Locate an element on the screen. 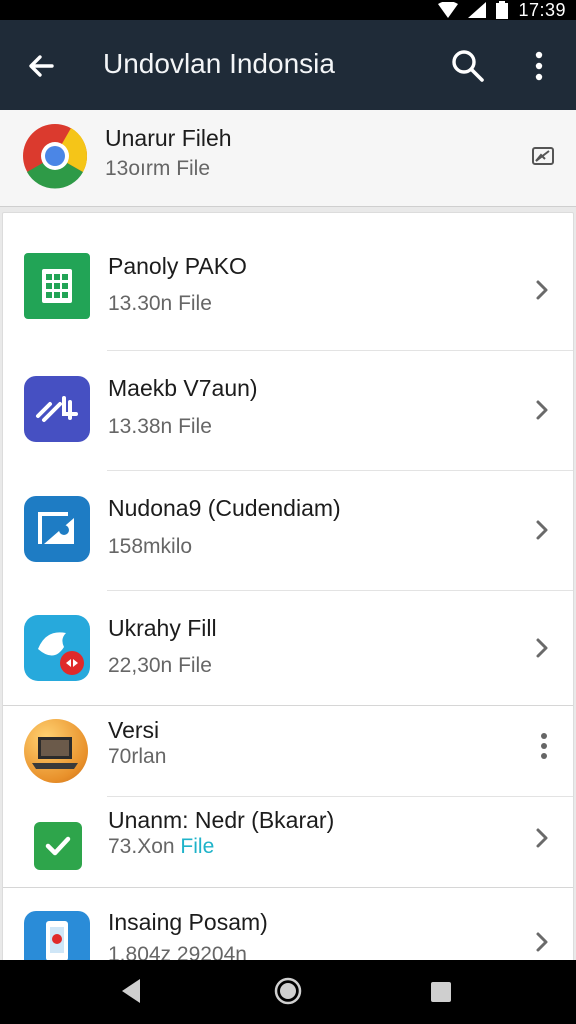  status-time: 17:39 is located at coordinates (542, 10).